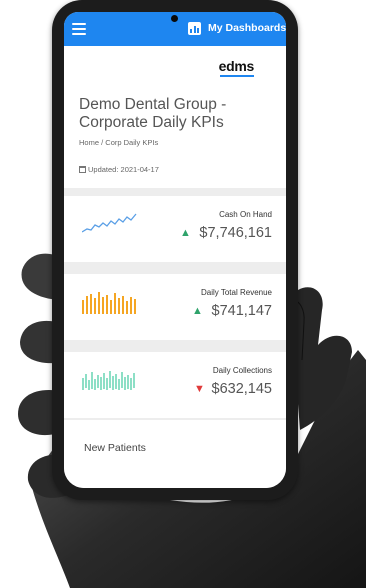 This screenshot has width=366, height=588. I want to click on new-patients-section: New Patients, so click(175, 454).